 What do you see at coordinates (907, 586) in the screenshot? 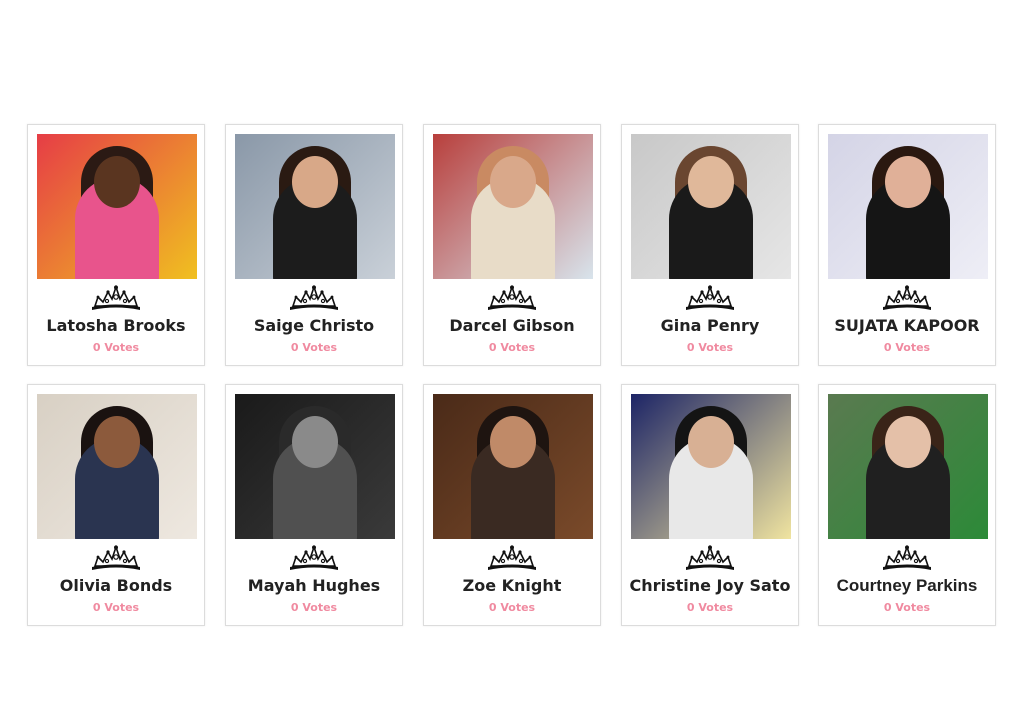
I see `contestant-name: Courtney Parkins` at bounding box center [907, 586].